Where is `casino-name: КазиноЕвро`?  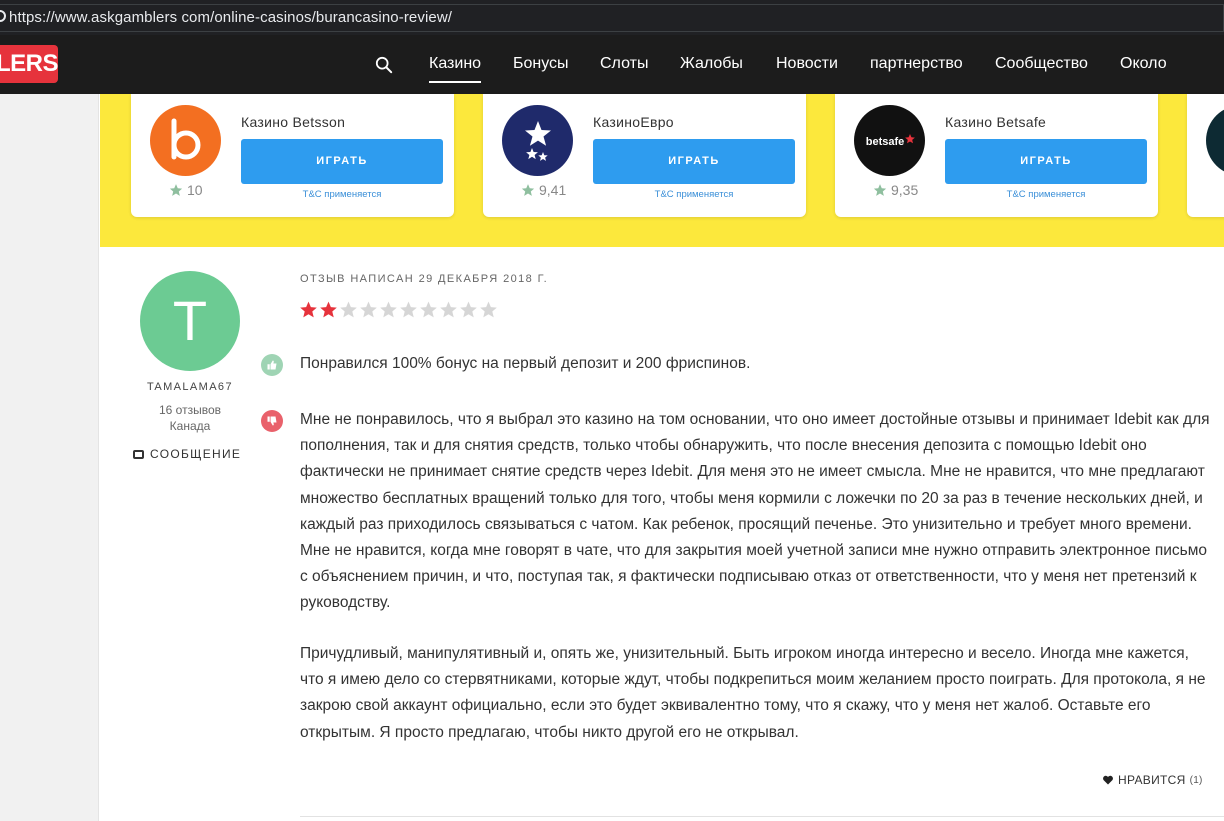
casino-name: КазиноЕвро is located at coordinates (633, 122).